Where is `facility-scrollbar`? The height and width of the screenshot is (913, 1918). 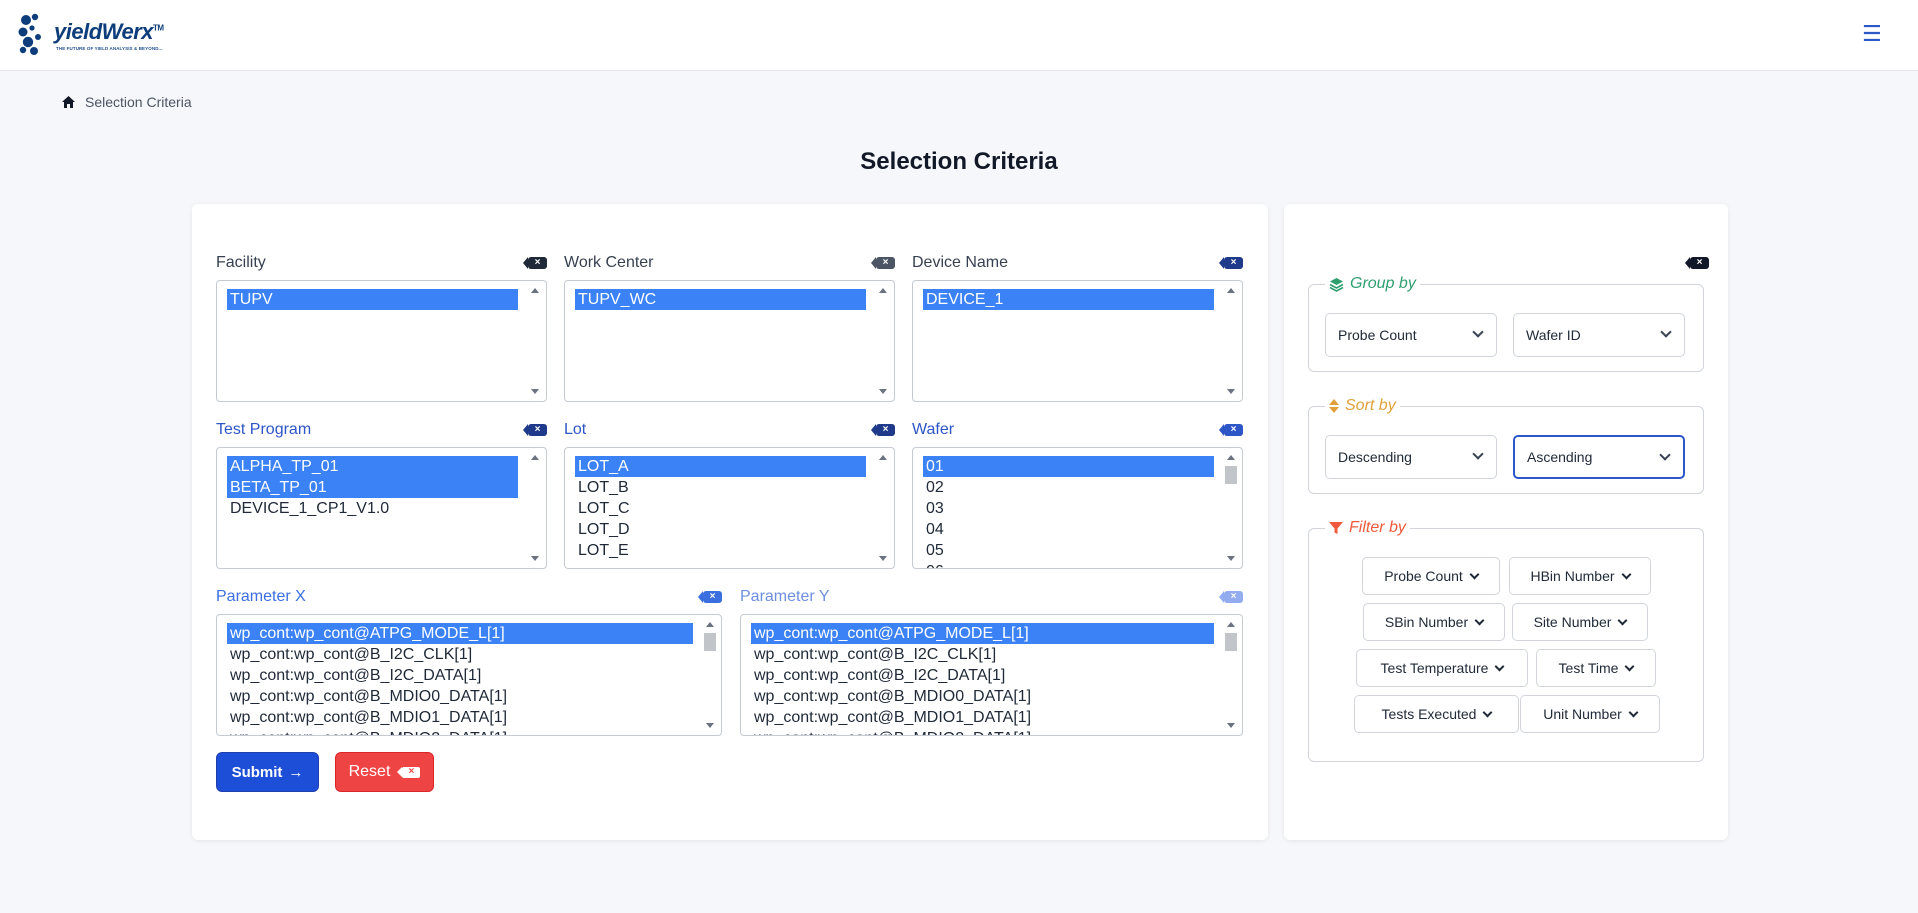 facility-scrollbar is located at coordinates (535, 341).